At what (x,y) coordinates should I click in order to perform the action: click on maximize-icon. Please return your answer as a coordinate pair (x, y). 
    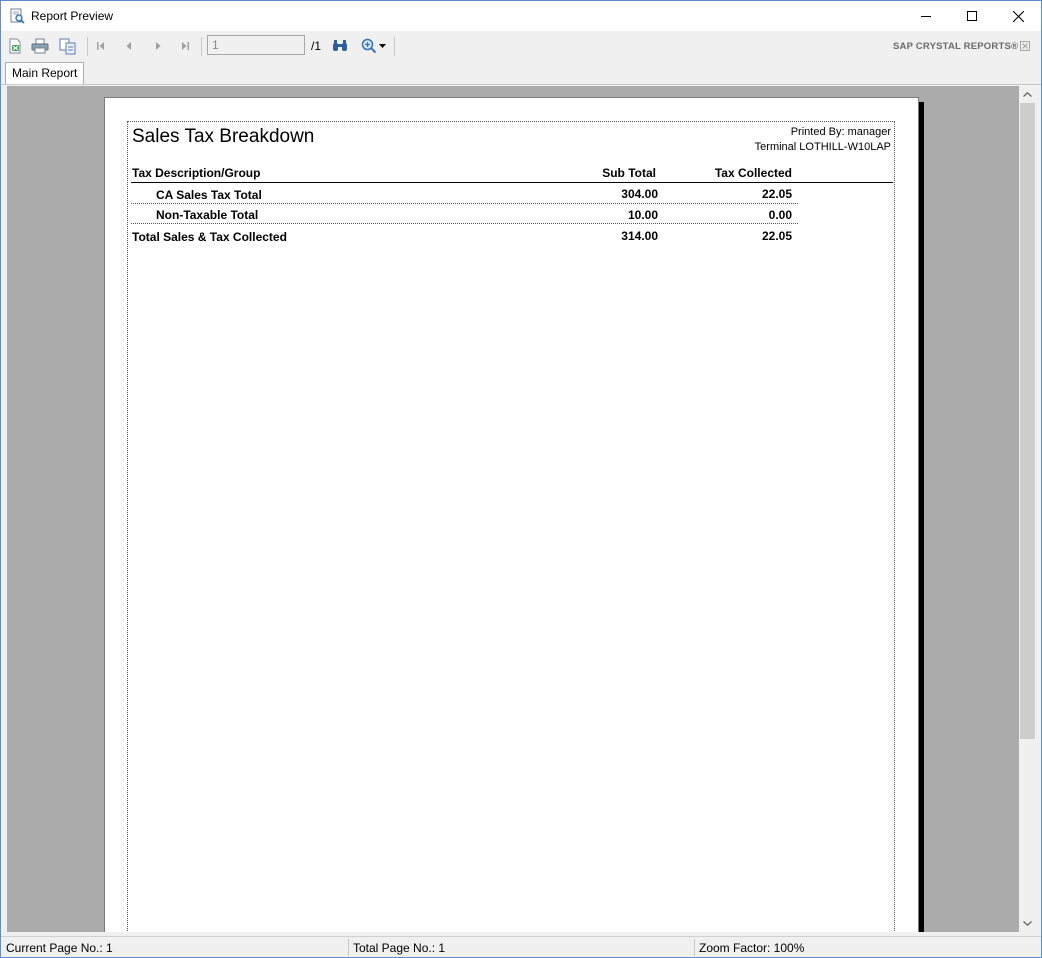
    Looking at the image, I should click on (972, 16).